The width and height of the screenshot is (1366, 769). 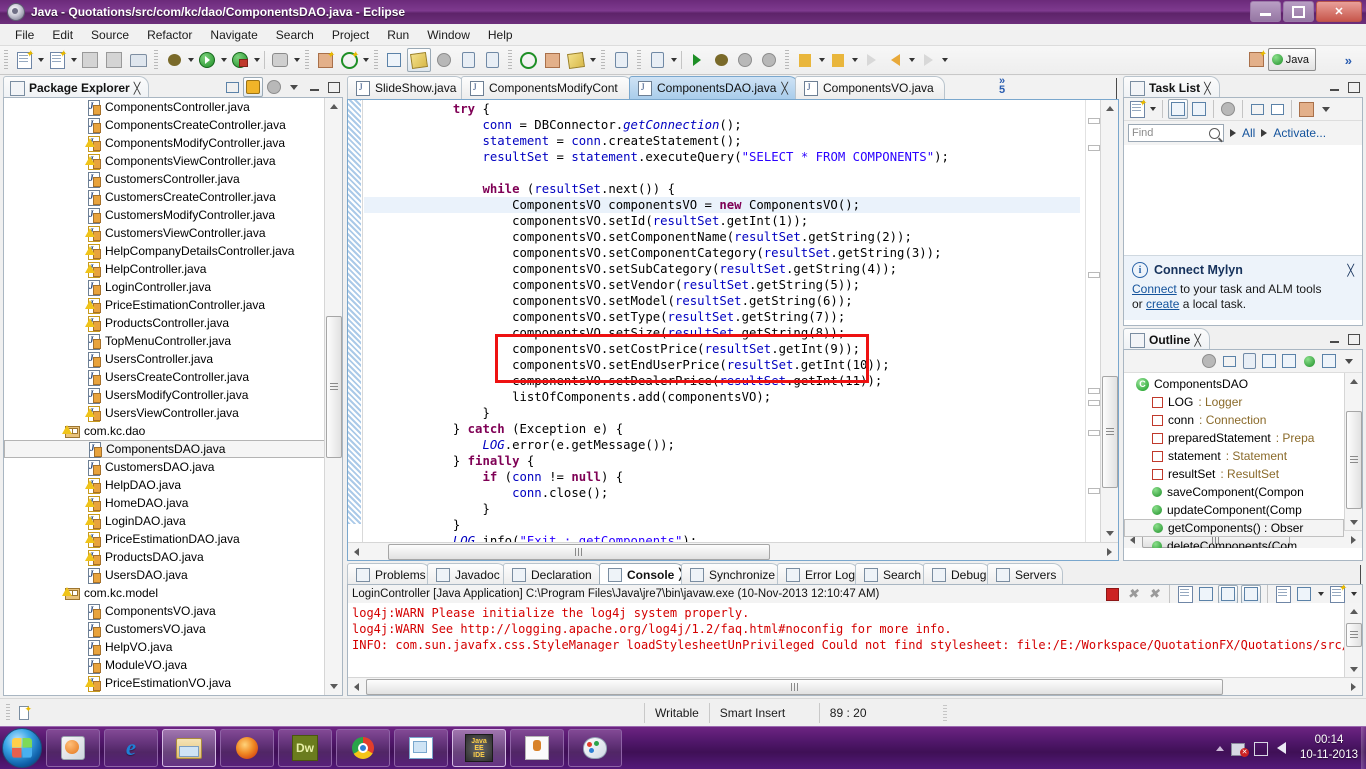 I want to click on forward-icon, so click(x=928, y=60).